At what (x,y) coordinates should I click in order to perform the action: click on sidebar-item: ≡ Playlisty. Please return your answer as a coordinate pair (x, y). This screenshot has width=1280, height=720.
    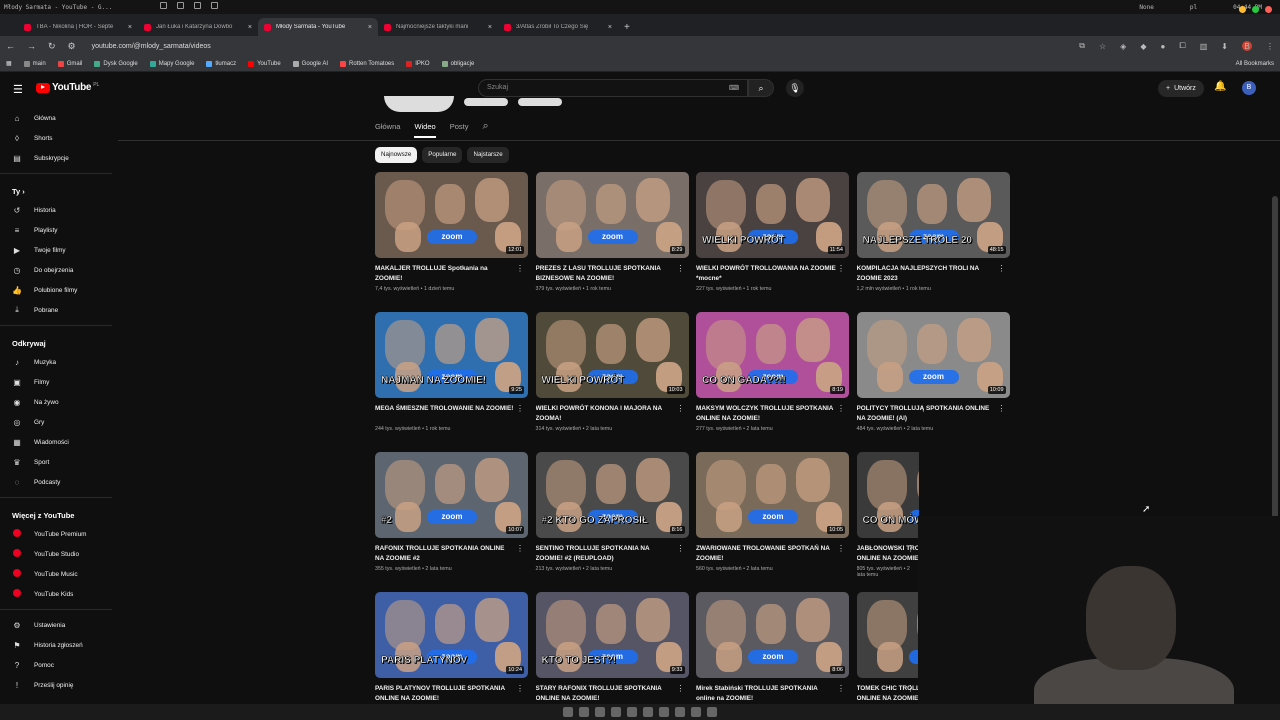
    Looking at the image, I should click on (59, 230).